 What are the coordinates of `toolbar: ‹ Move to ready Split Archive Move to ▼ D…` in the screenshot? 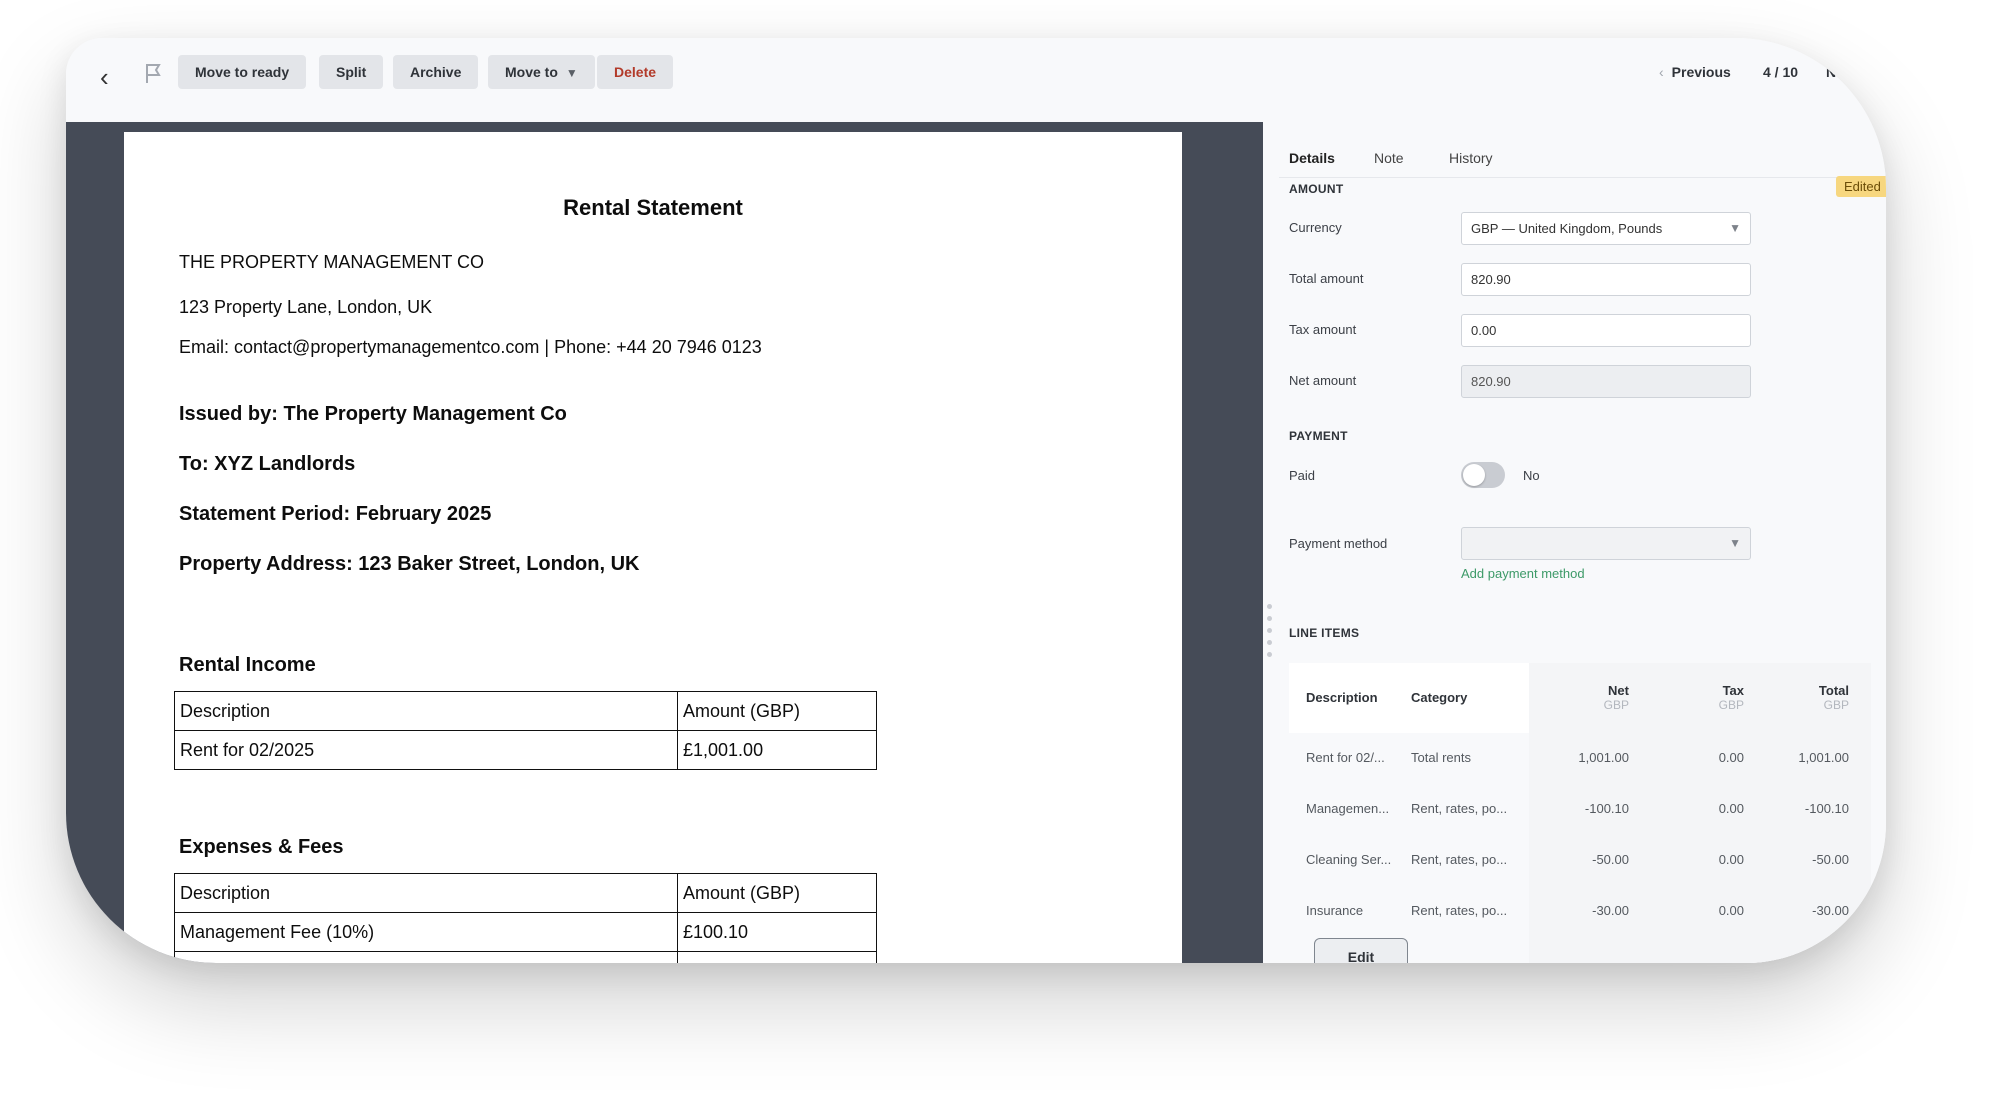 It's located at (976, 80).